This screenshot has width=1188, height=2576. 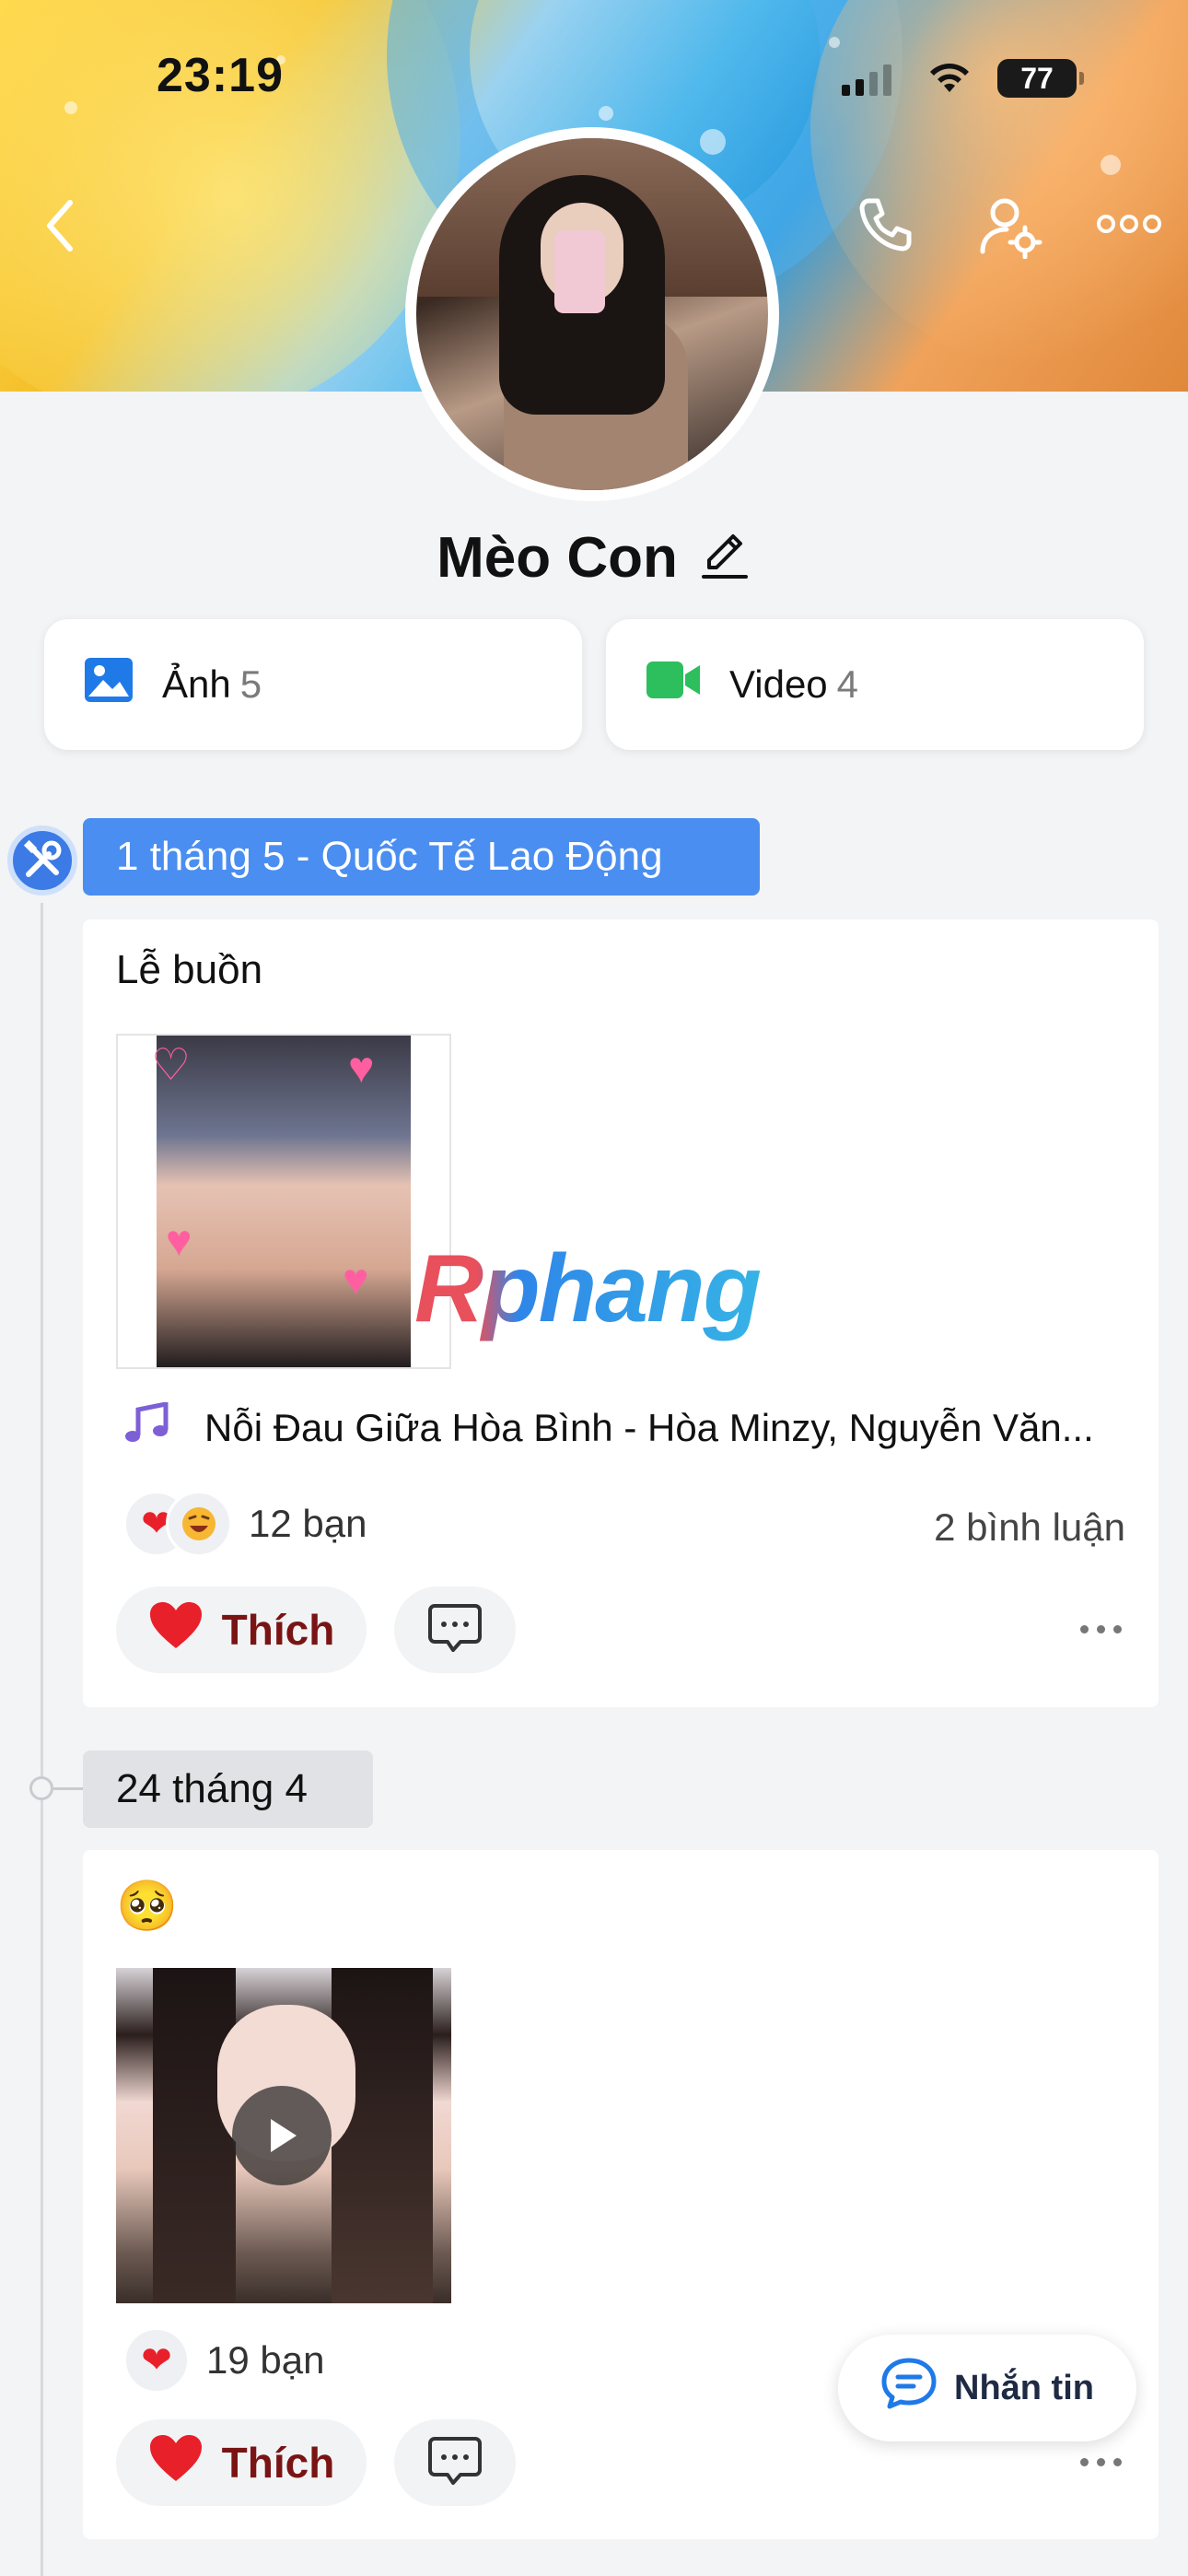 What do you see at coordinates (220, 75) in the screenshot?
I see `status-time: 23:19` at bounding box center [220, 75].